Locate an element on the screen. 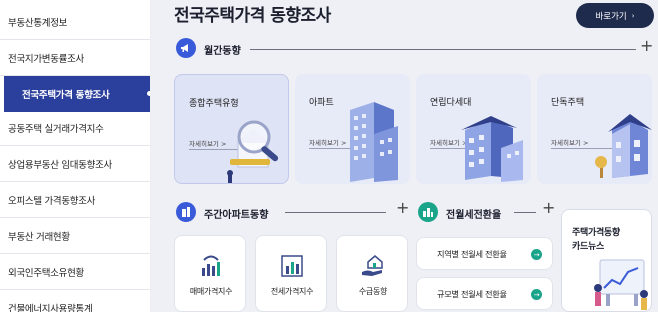  sidebar-item-label: 상업용부동산 임대동향조사 is located at coordinates (60, 165).